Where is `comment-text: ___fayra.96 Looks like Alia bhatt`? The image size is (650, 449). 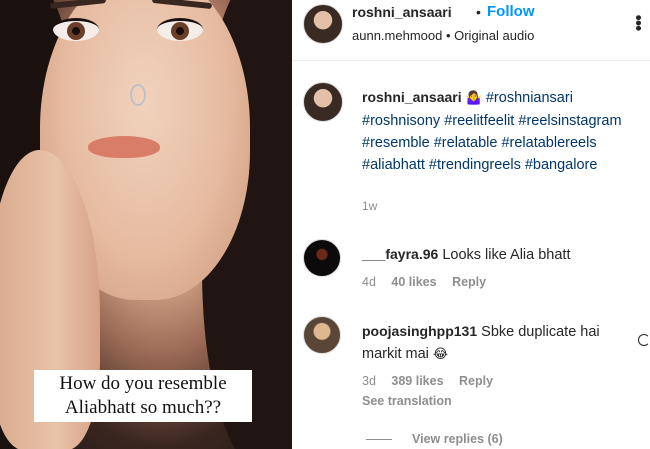
comment-text: ___fayra.96 Looks like Alia bhatt is located at coordinates (497, 254).